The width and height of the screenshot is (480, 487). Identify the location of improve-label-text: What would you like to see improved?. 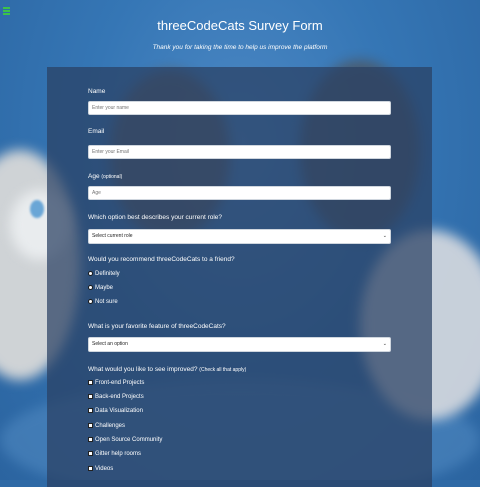
(143, 369).